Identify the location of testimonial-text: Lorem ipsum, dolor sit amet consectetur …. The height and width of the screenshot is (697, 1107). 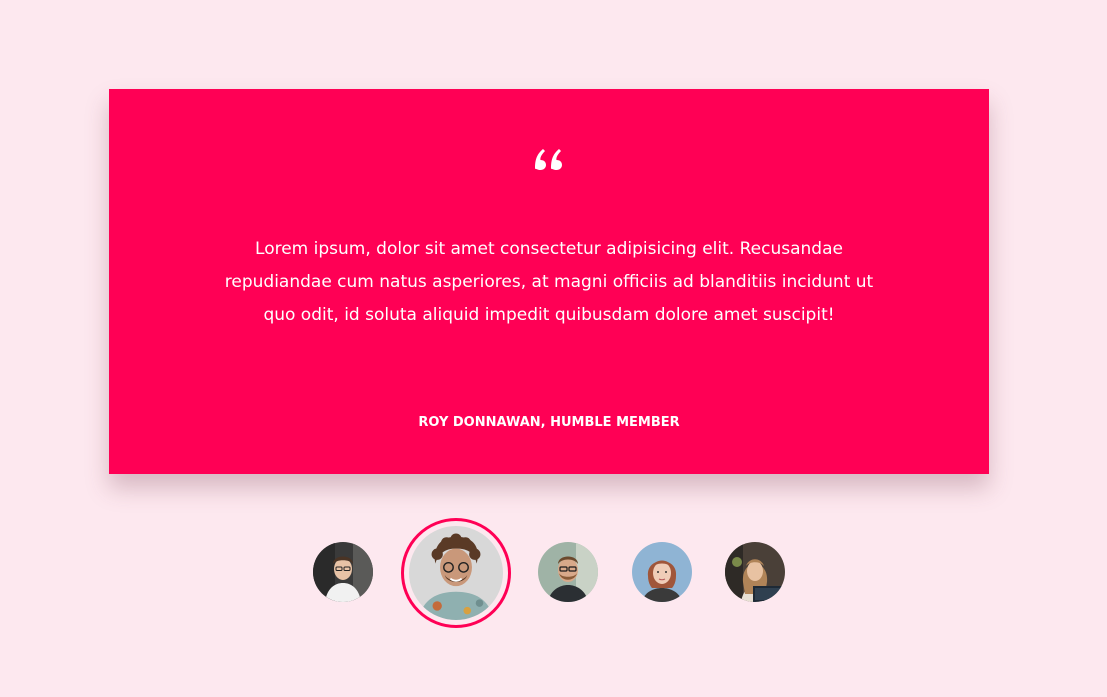
(549, 282).